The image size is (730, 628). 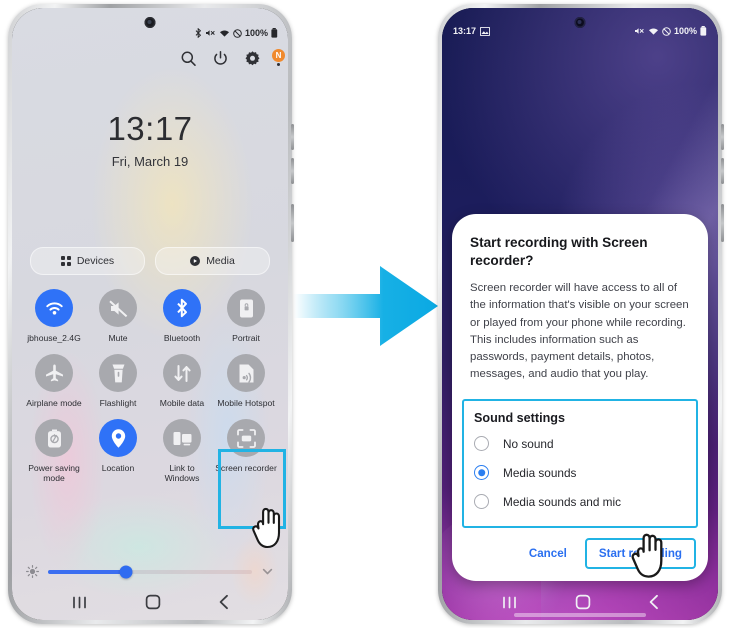 What do you see at coordinates (150, 261) in the screenshot?
I see `quick-panel-pill-row: Devices Media` at bounding box center [150, 261].